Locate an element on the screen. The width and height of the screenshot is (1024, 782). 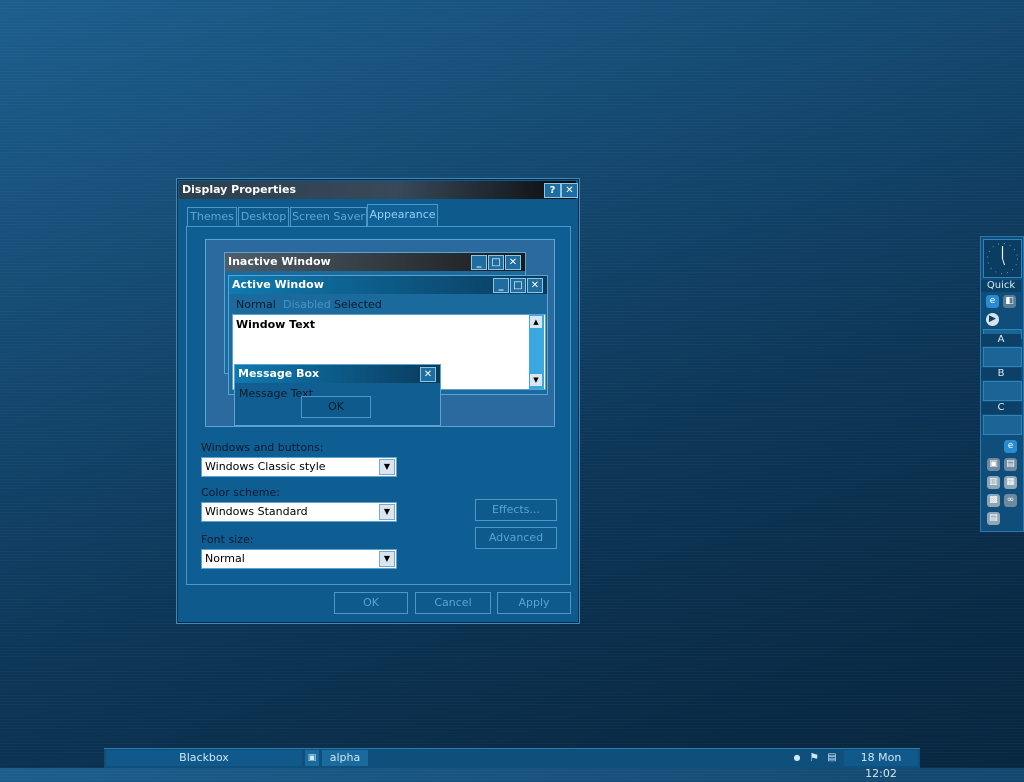
dock-slot-a-label: A is located at coordinates (1001, 340).